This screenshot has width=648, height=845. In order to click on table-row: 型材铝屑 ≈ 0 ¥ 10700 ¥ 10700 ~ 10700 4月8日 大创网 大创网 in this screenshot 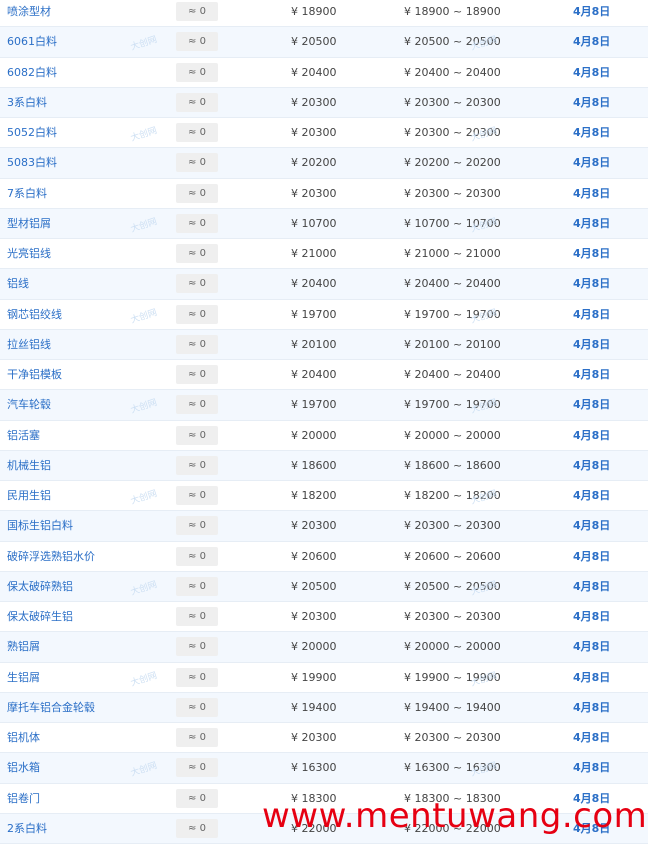, I will do `click(324, 223)`.